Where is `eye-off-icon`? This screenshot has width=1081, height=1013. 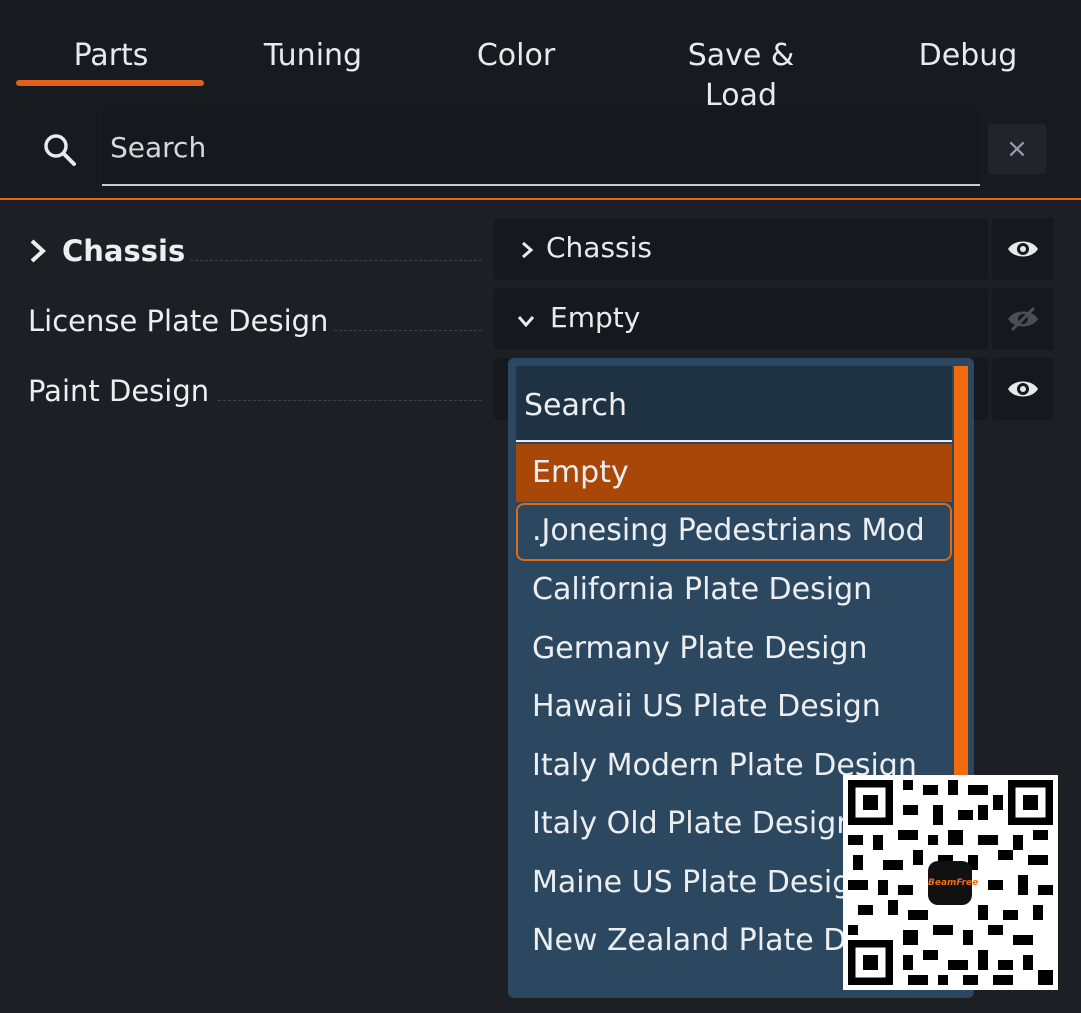
eye-off-icon is located at coordinates (1023, 319).